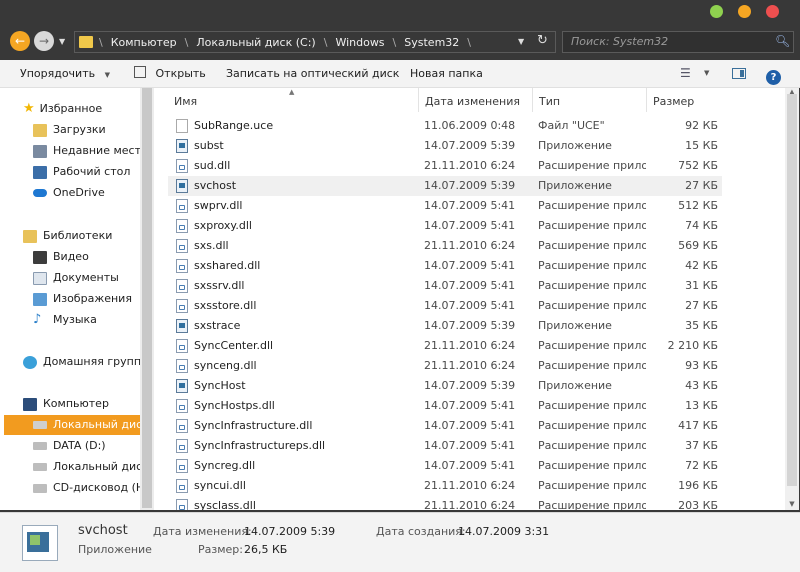 The image size is (800, 572). I want to click on details-size-label: Размер:, so click(220, 549).